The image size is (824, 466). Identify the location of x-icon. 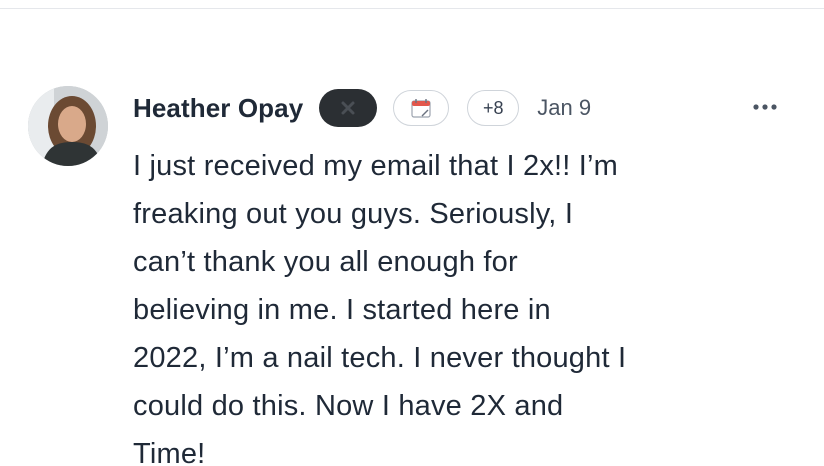
(348, 108).